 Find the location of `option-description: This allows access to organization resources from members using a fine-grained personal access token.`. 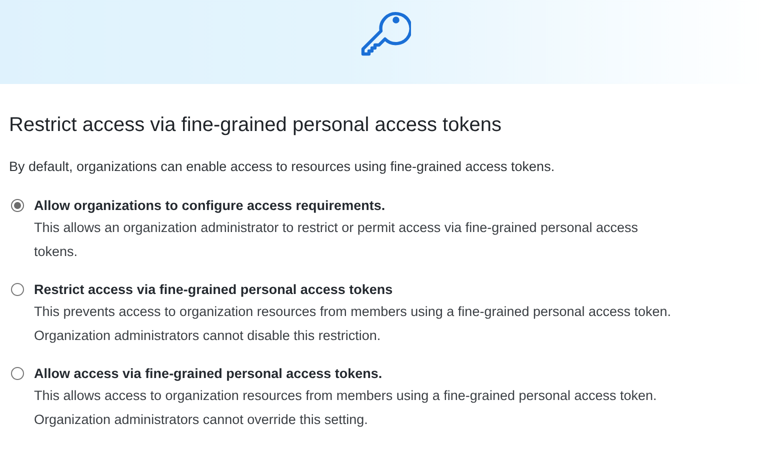

option-description: This allows access to organization resources from members using a fine-grained personal access token. is located at coordinates (345, 396).